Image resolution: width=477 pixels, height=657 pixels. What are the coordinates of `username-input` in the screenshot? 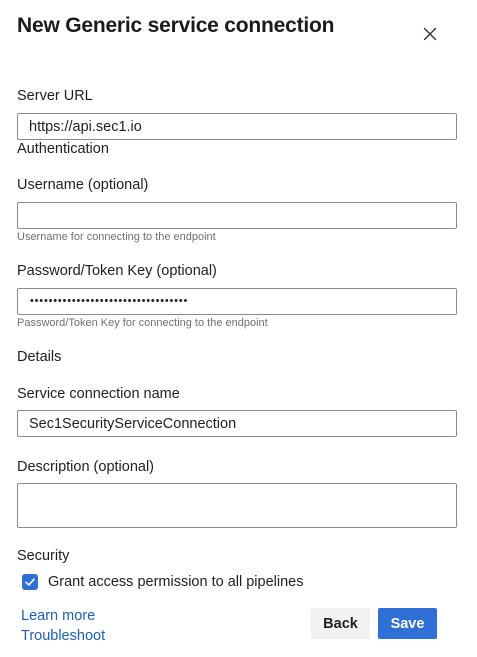 It's located at (237, 215).